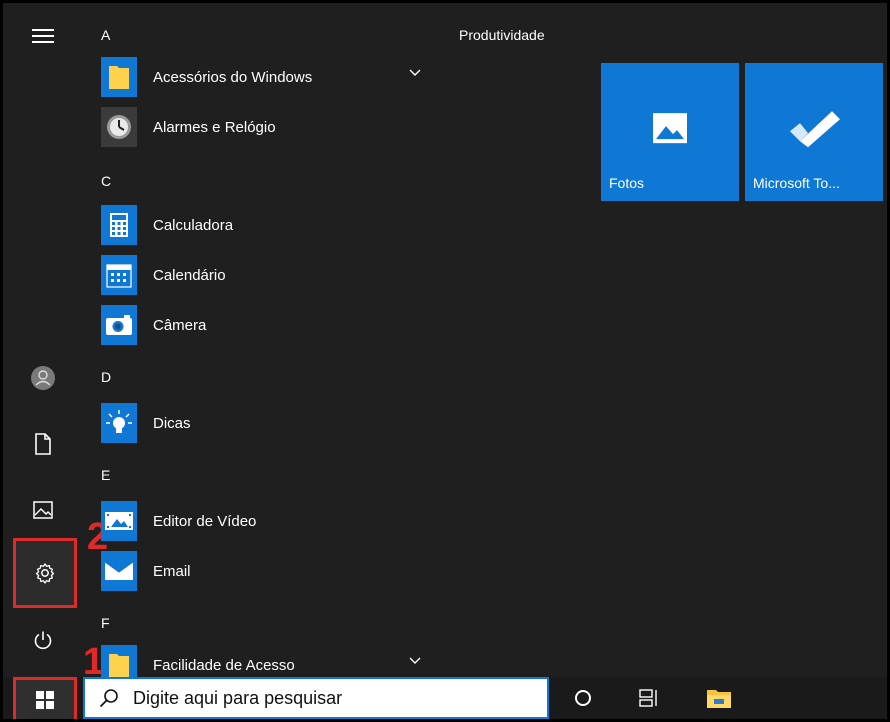 The height and width of the screenshot is (722, 890). What do you see at coordinates (224, 665) in the screenshot?
I see `app-label: Facilidade de Acesso` at bounding box center [224, 665].